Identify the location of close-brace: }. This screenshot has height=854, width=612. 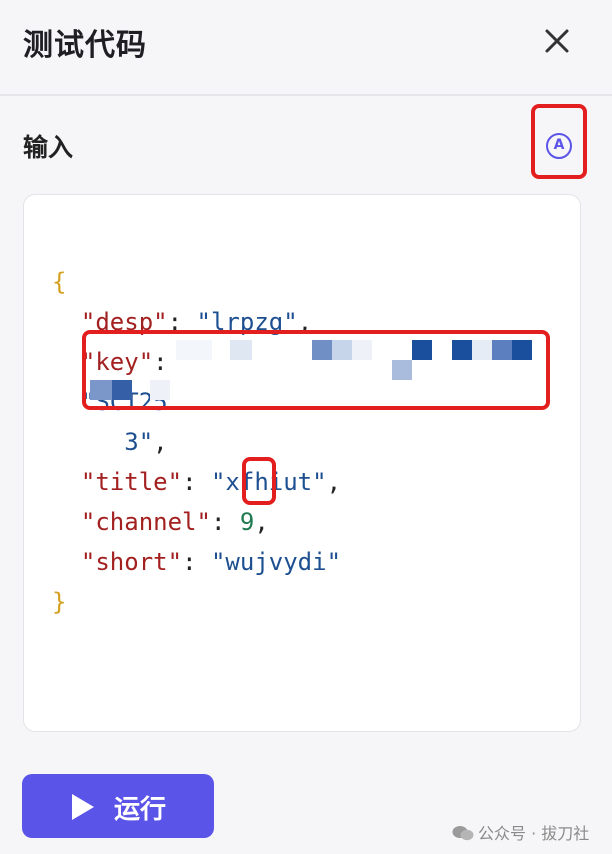
(59, 602).